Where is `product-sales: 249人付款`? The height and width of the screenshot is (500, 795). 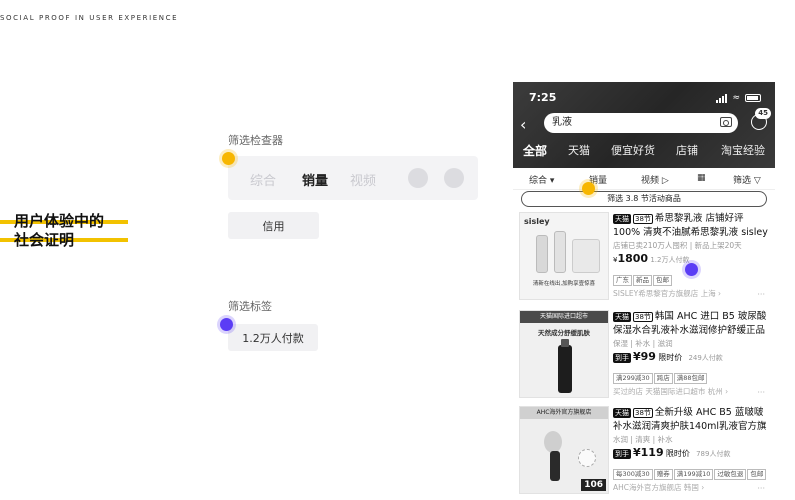
product-sales: 249人付款 is located at coordinates (705, 358).